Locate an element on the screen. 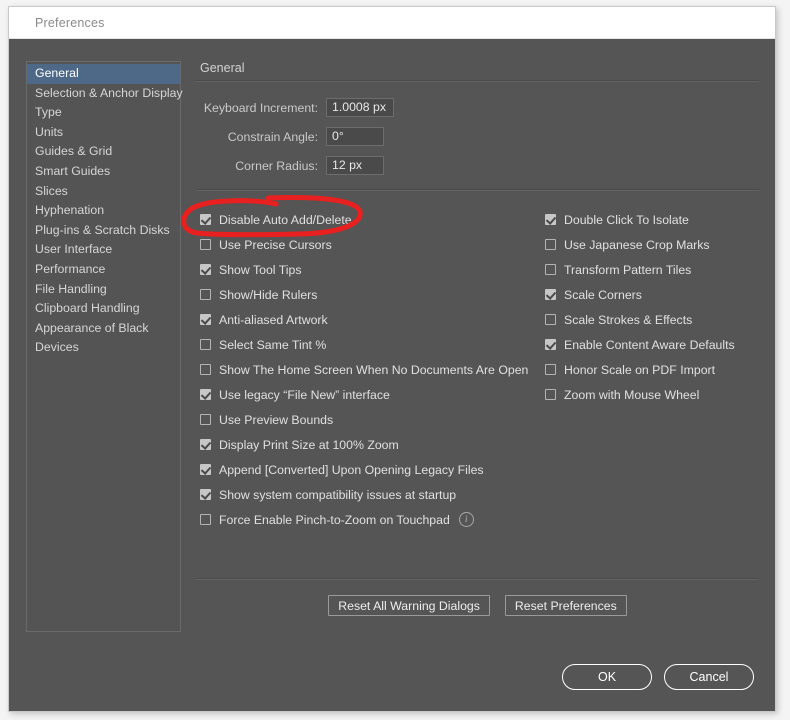  checkbox-row: Use Japanese Crop Marks is located at coordinates (660, 244).